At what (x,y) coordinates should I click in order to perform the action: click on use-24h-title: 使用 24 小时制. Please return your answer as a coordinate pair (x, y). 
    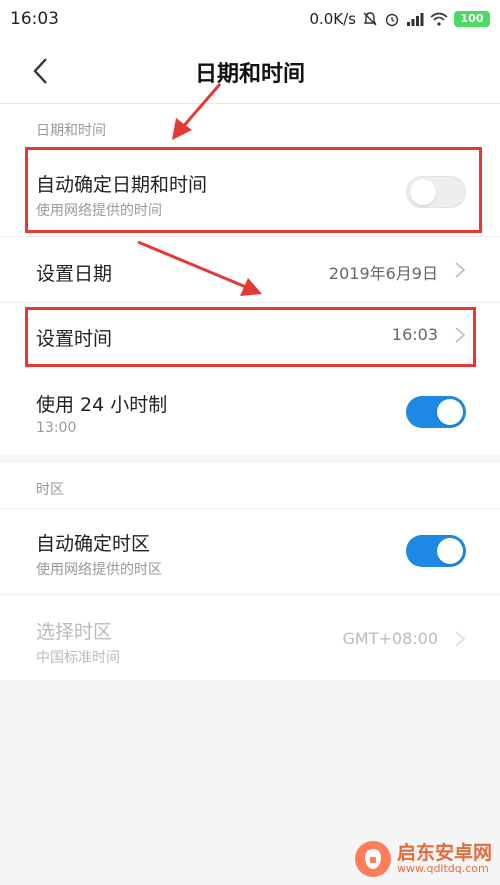
    Looking at the image, I should click on (102, 405).